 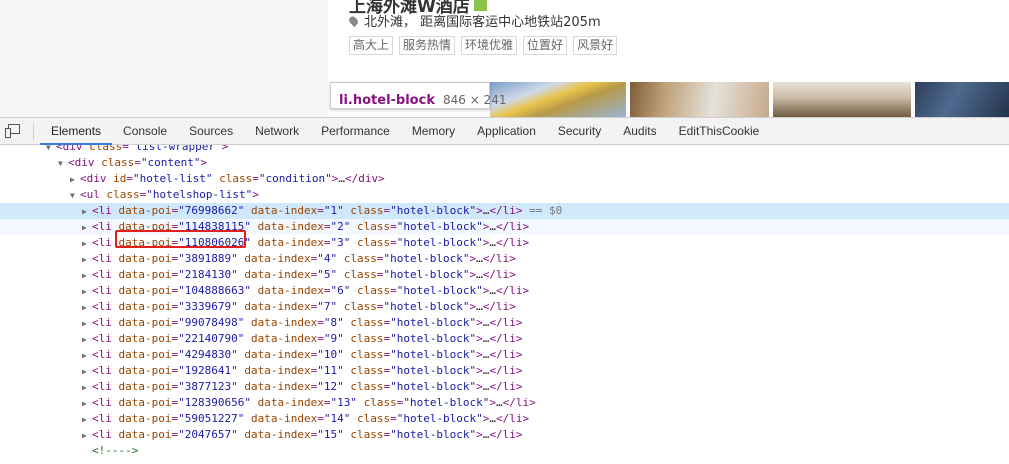 I want to click on tooltip-selector: li.hotel-block, so click(x=387, y=100).